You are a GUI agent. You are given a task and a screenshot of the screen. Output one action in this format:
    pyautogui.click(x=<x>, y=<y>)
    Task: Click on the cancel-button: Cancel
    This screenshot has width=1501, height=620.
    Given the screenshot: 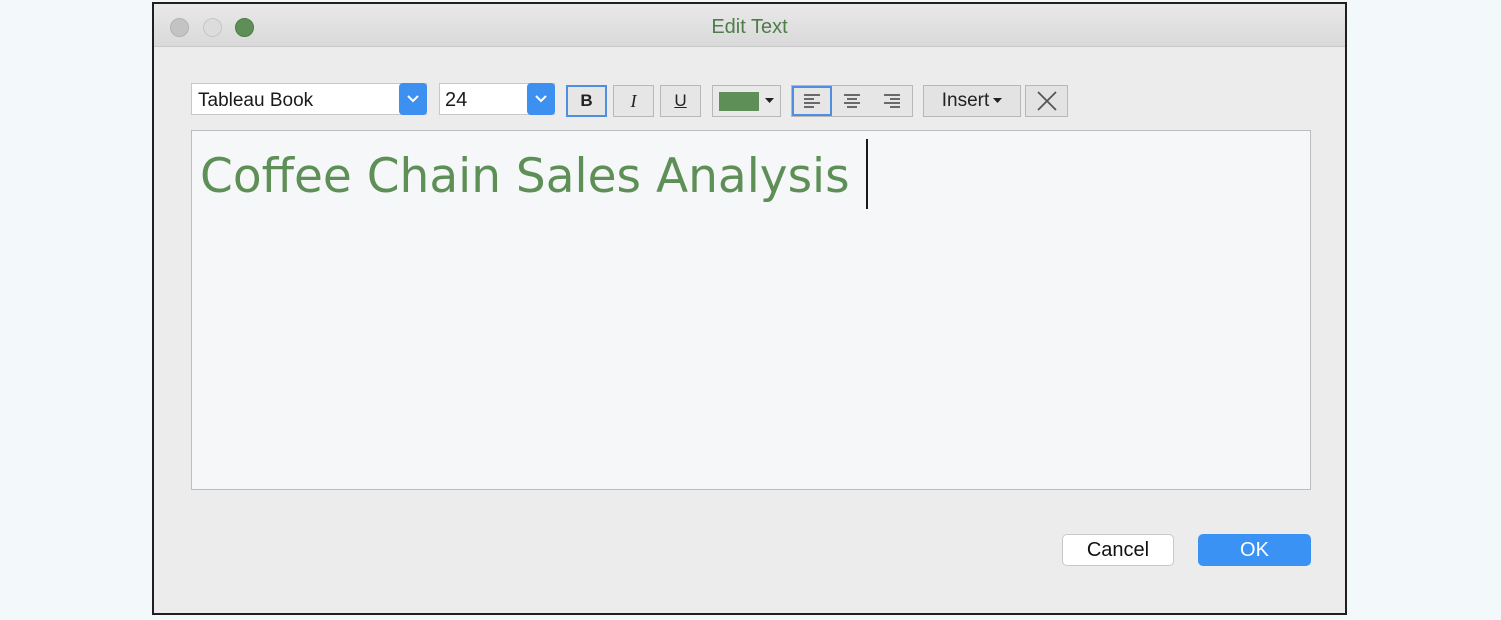 What is the action you would take?
    pyautogui.click(x=1118, y=550)
    